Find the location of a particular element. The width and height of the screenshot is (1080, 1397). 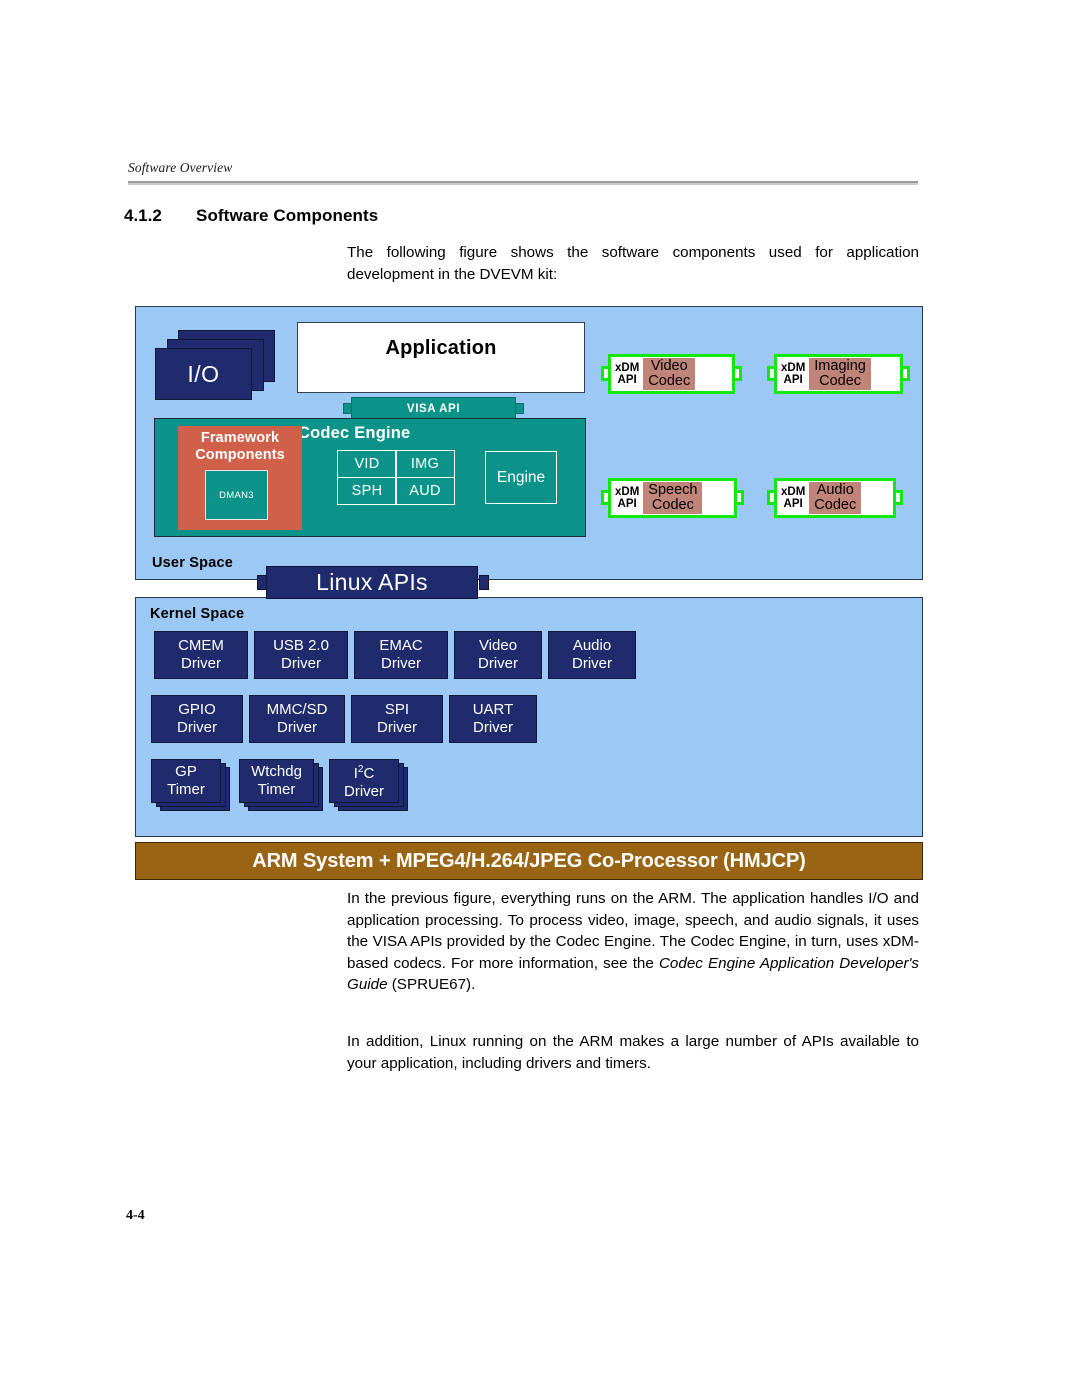

driver-gp-timer-line1: GP is located at coordinates (186, 771).